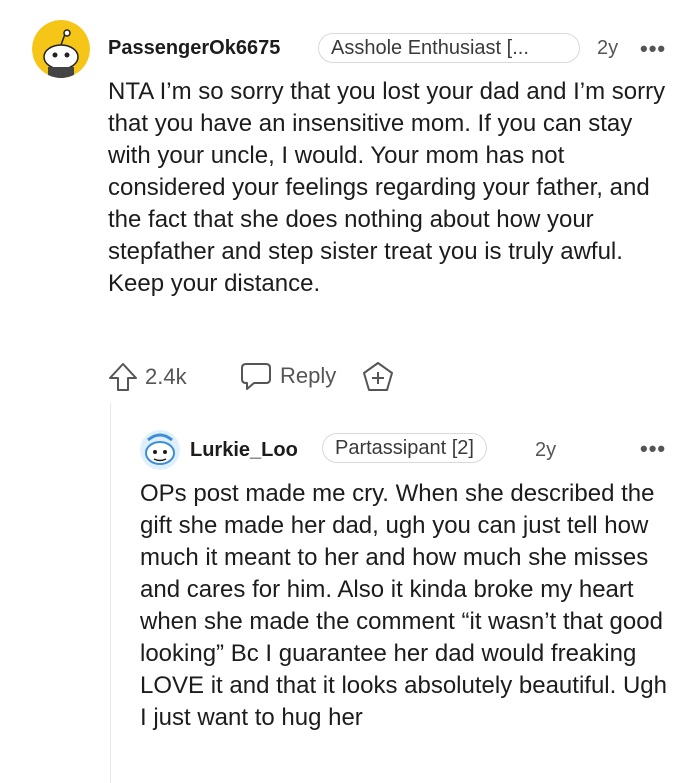 The width and height of the screenshot is (700, 783). What do you see at coordinates (256, 376) in the screenshot?
I see `reply-bubble-icon` at bounding box center [256, 376].